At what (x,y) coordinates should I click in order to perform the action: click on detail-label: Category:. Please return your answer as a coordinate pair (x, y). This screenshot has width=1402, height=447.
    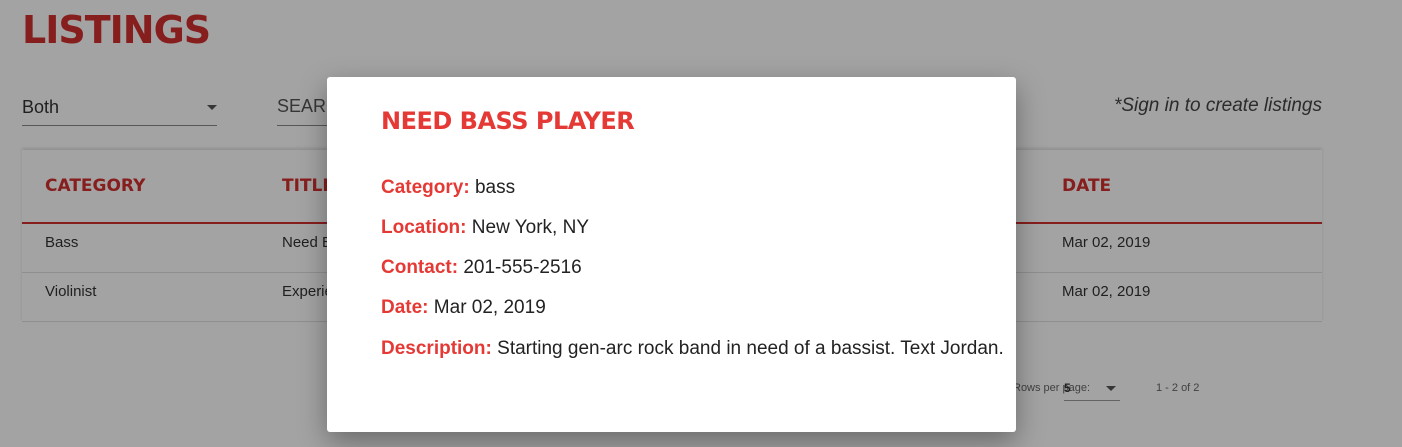
    Looking at the image, I should click on (425, 187).